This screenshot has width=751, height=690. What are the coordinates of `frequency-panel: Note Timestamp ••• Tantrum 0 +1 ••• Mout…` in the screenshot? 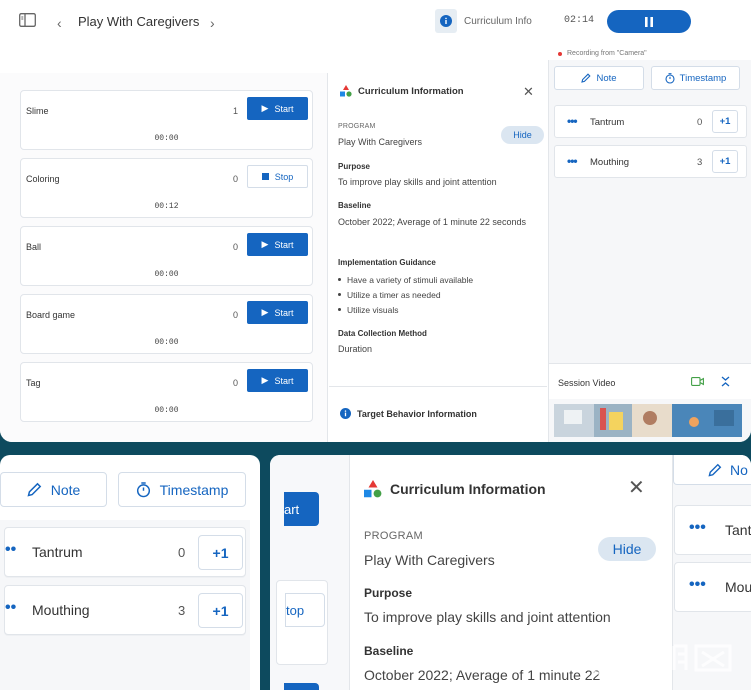 It's located at (649, 251).